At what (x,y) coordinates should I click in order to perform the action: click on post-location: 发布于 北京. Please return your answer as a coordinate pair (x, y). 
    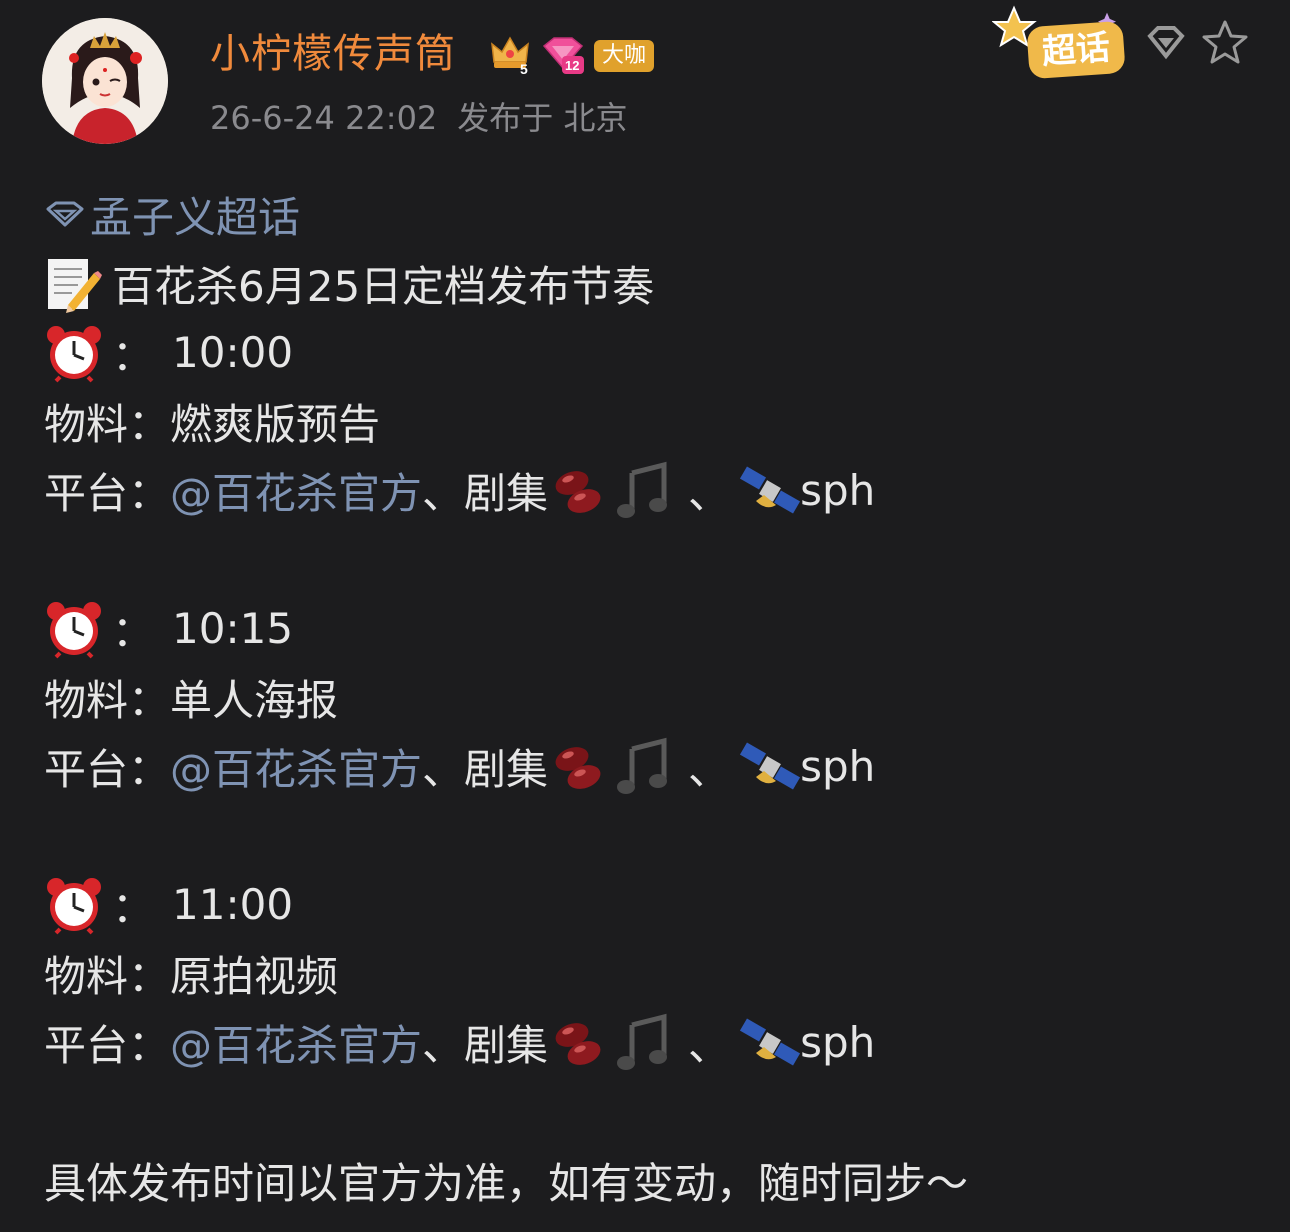
    Looking at the image, I should click on (542, 118).